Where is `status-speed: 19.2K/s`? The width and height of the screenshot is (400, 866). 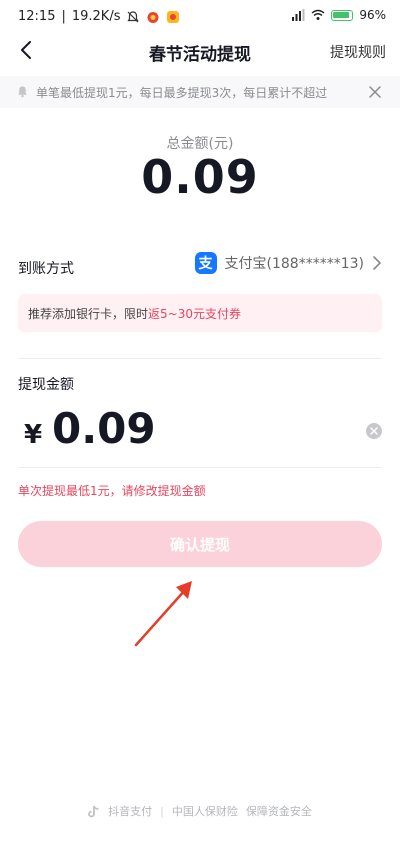
status-speed: 19.2K/s is located at coordinates (96, 16).